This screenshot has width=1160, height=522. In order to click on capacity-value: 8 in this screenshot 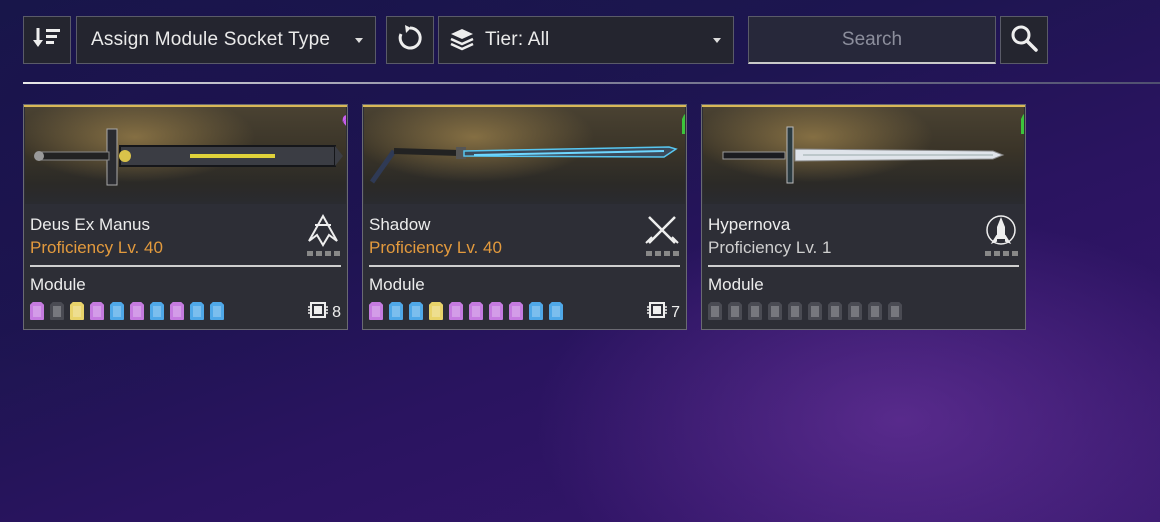, I will do `click(336, 312)`.